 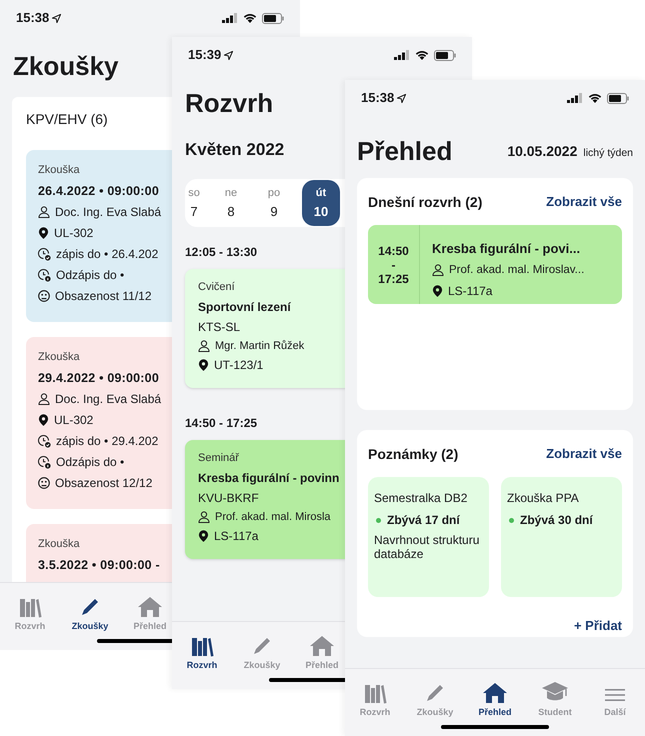 I want to click on screen-title: Zkoušky, so click(x=65, y=66).